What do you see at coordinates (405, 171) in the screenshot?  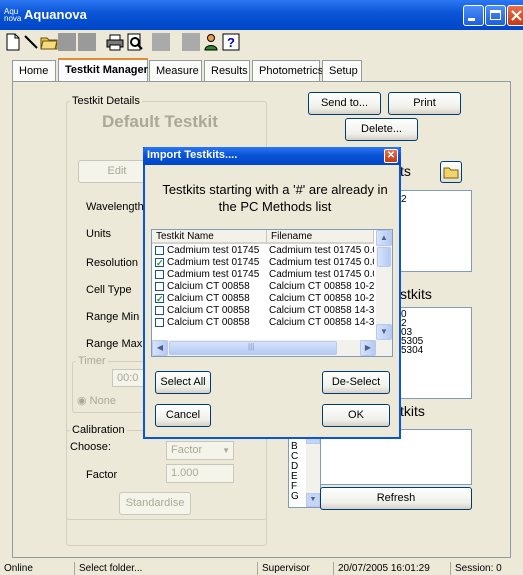 I see `section1-heading: ts` at bounding box center [405, 171].